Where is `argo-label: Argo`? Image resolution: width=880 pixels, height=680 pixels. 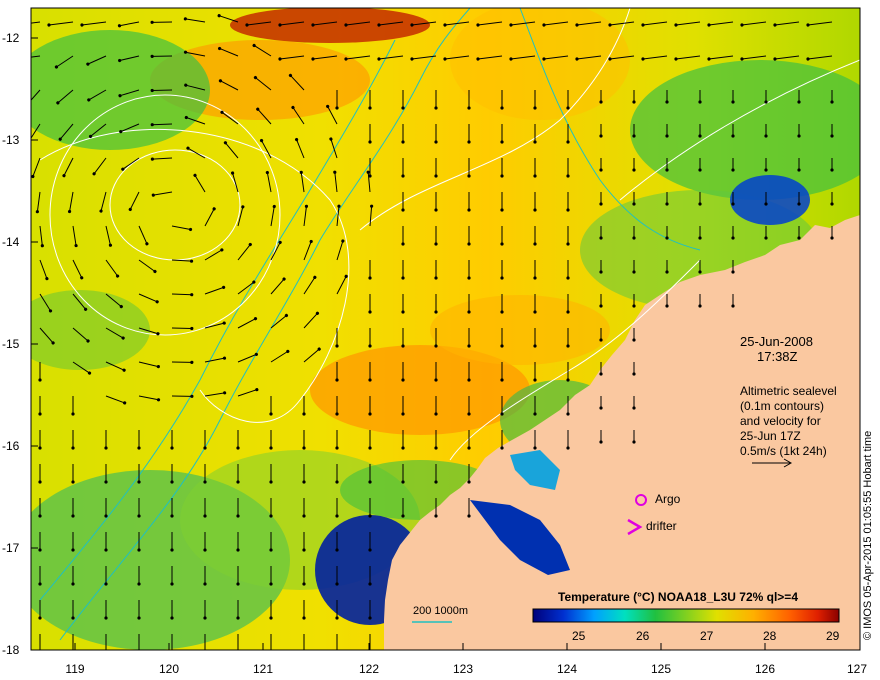
argo-label: Argo is located at coordinates (668, 499).